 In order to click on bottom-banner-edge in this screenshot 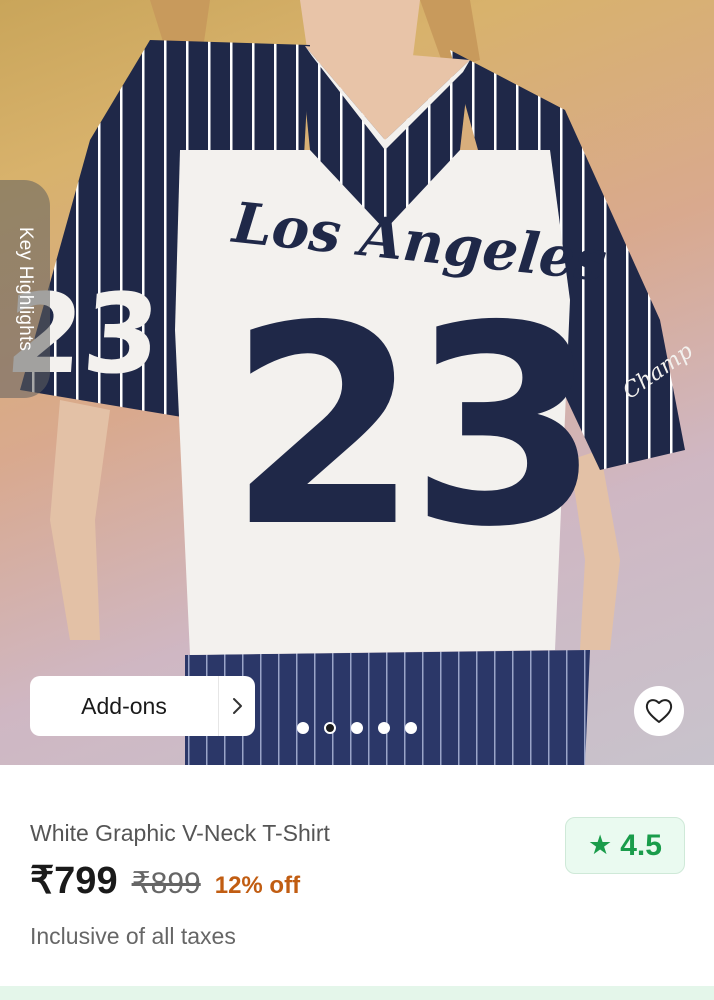, I will do `click(357, 993)`.